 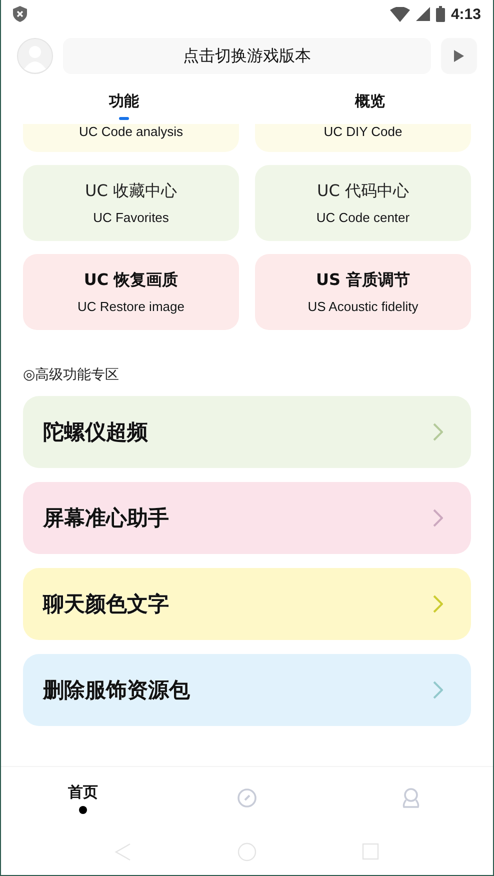 I want to click on card-subtitle: UC Favorites, so click(x=131, y=217).